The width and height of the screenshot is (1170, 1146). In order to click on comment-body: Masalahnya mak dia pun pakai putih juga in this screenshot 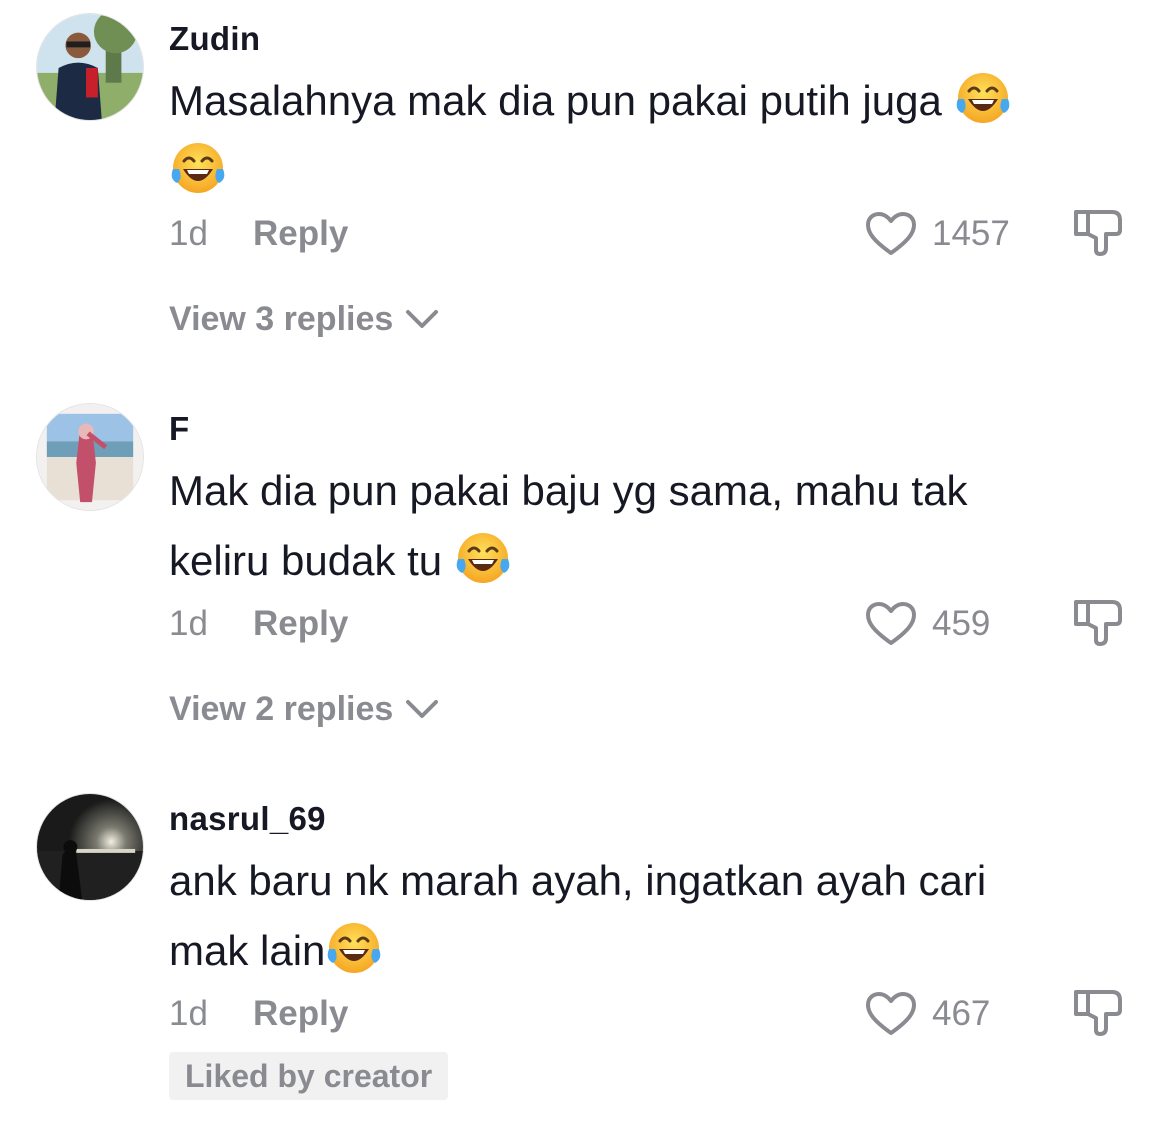, I will do `click(555, 100)`.